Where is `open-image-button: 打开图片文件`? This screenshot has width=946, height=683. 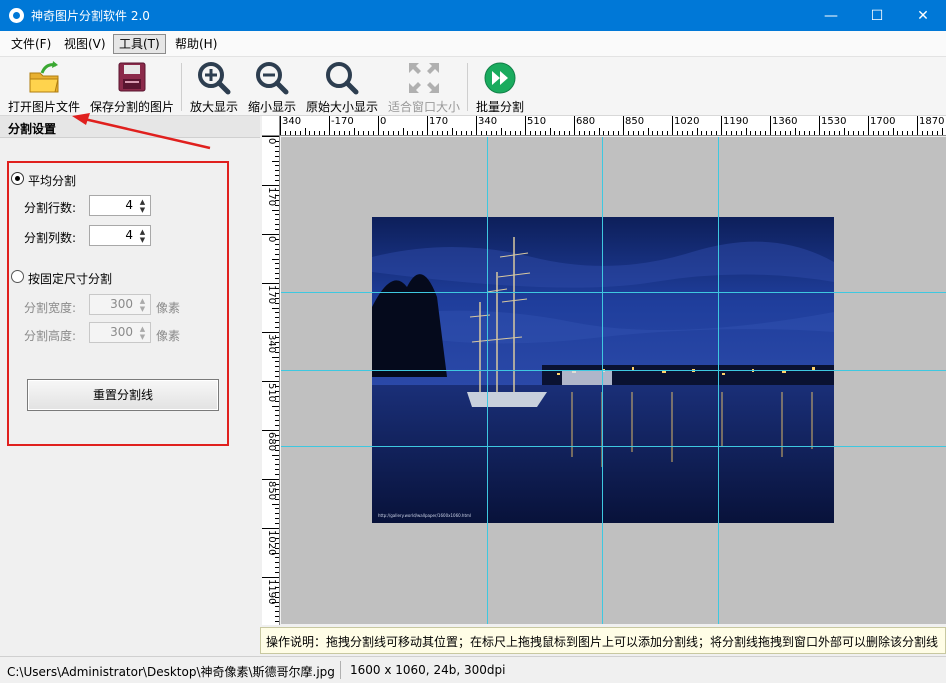 open-image-button: 打开图片文件 is located at coordinates (44, 87).